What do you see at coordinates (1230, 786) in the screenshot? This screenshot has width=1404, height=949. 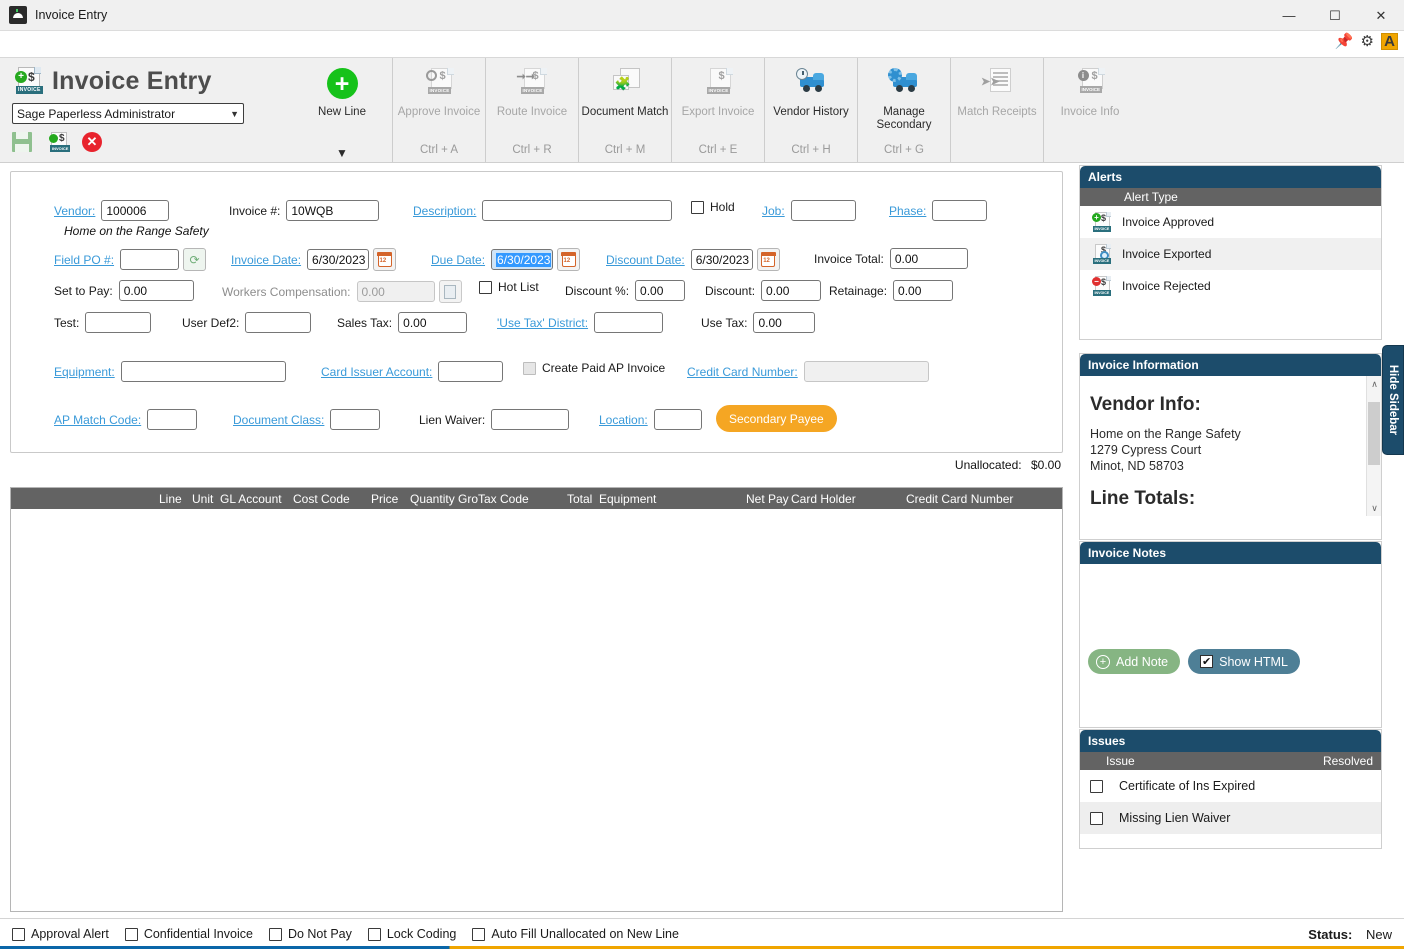 I see `issue-row: Certificate of Ins Expired` at bounding box center [1230, 786].